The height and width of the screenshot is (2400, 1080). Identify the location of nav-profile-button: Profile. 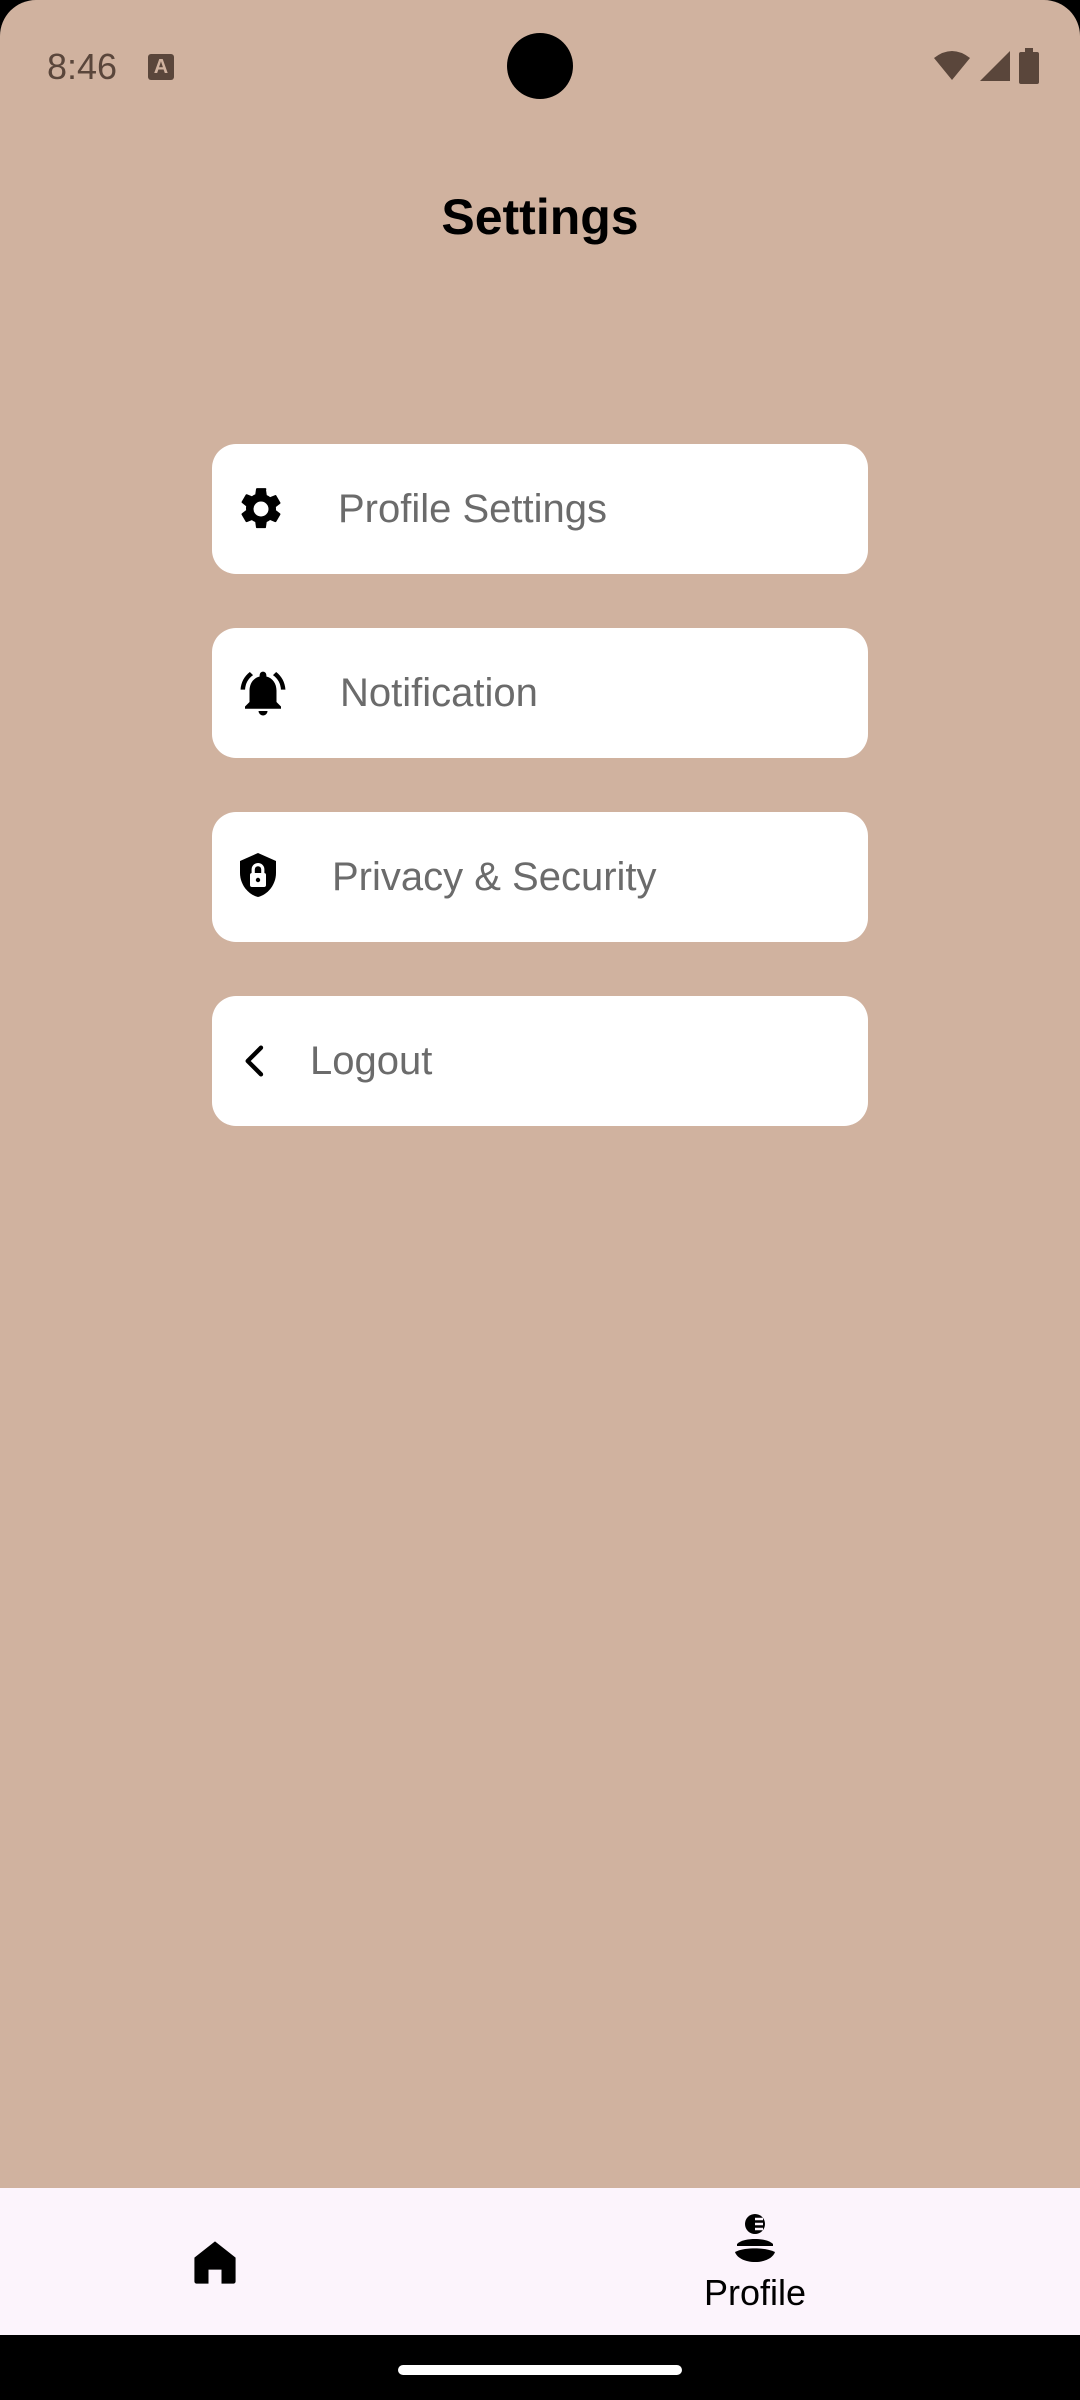
(755, 2261).